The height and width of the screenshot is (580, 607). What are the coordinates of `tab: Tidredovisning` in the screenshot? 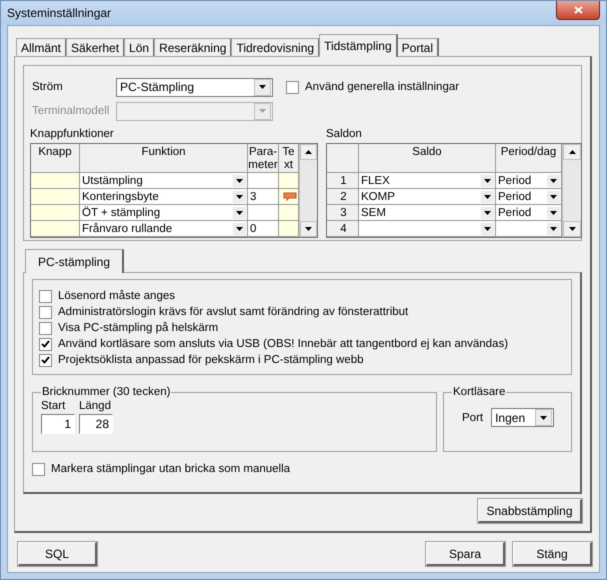 It's located at (275, 47).